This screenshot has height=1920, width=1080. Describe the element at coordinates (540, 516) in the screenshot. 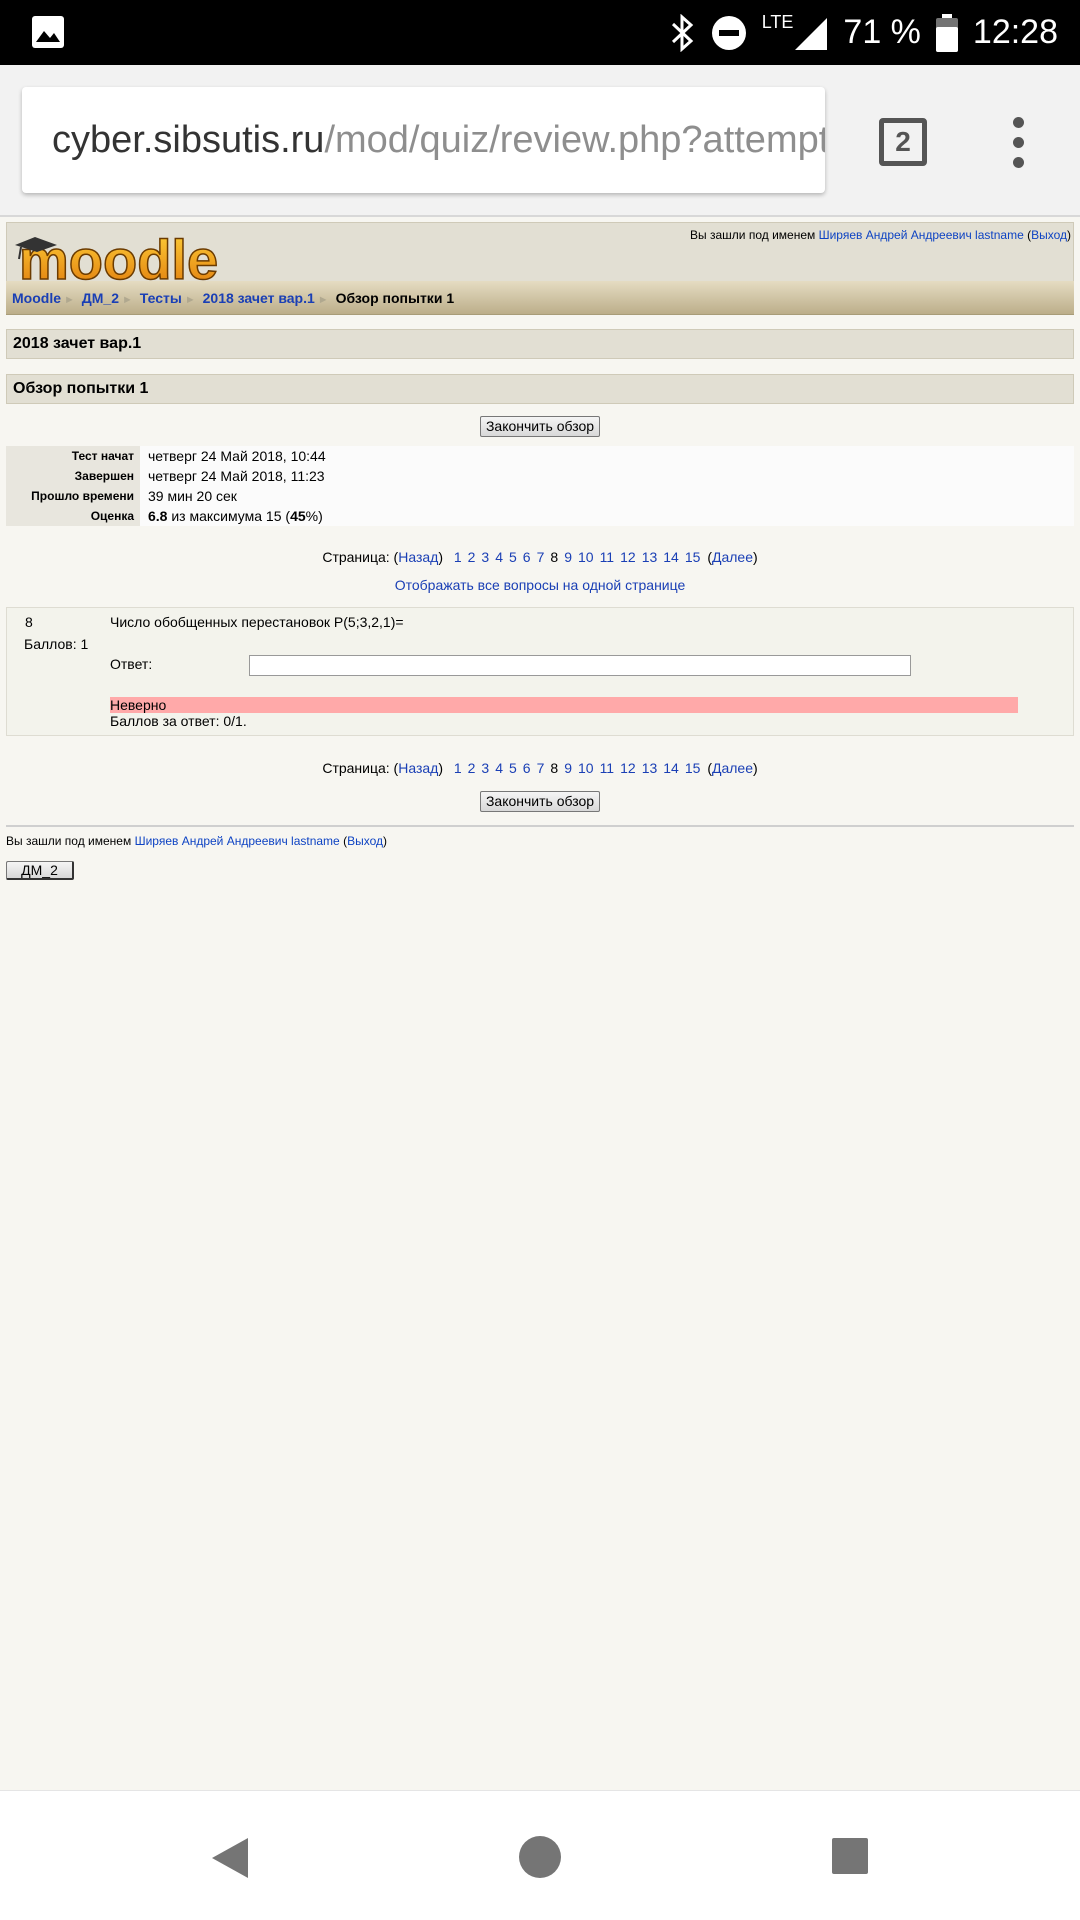

I see `summary-row-grade: Оценка 6.8 из максимума 15 (45%)` at that location.